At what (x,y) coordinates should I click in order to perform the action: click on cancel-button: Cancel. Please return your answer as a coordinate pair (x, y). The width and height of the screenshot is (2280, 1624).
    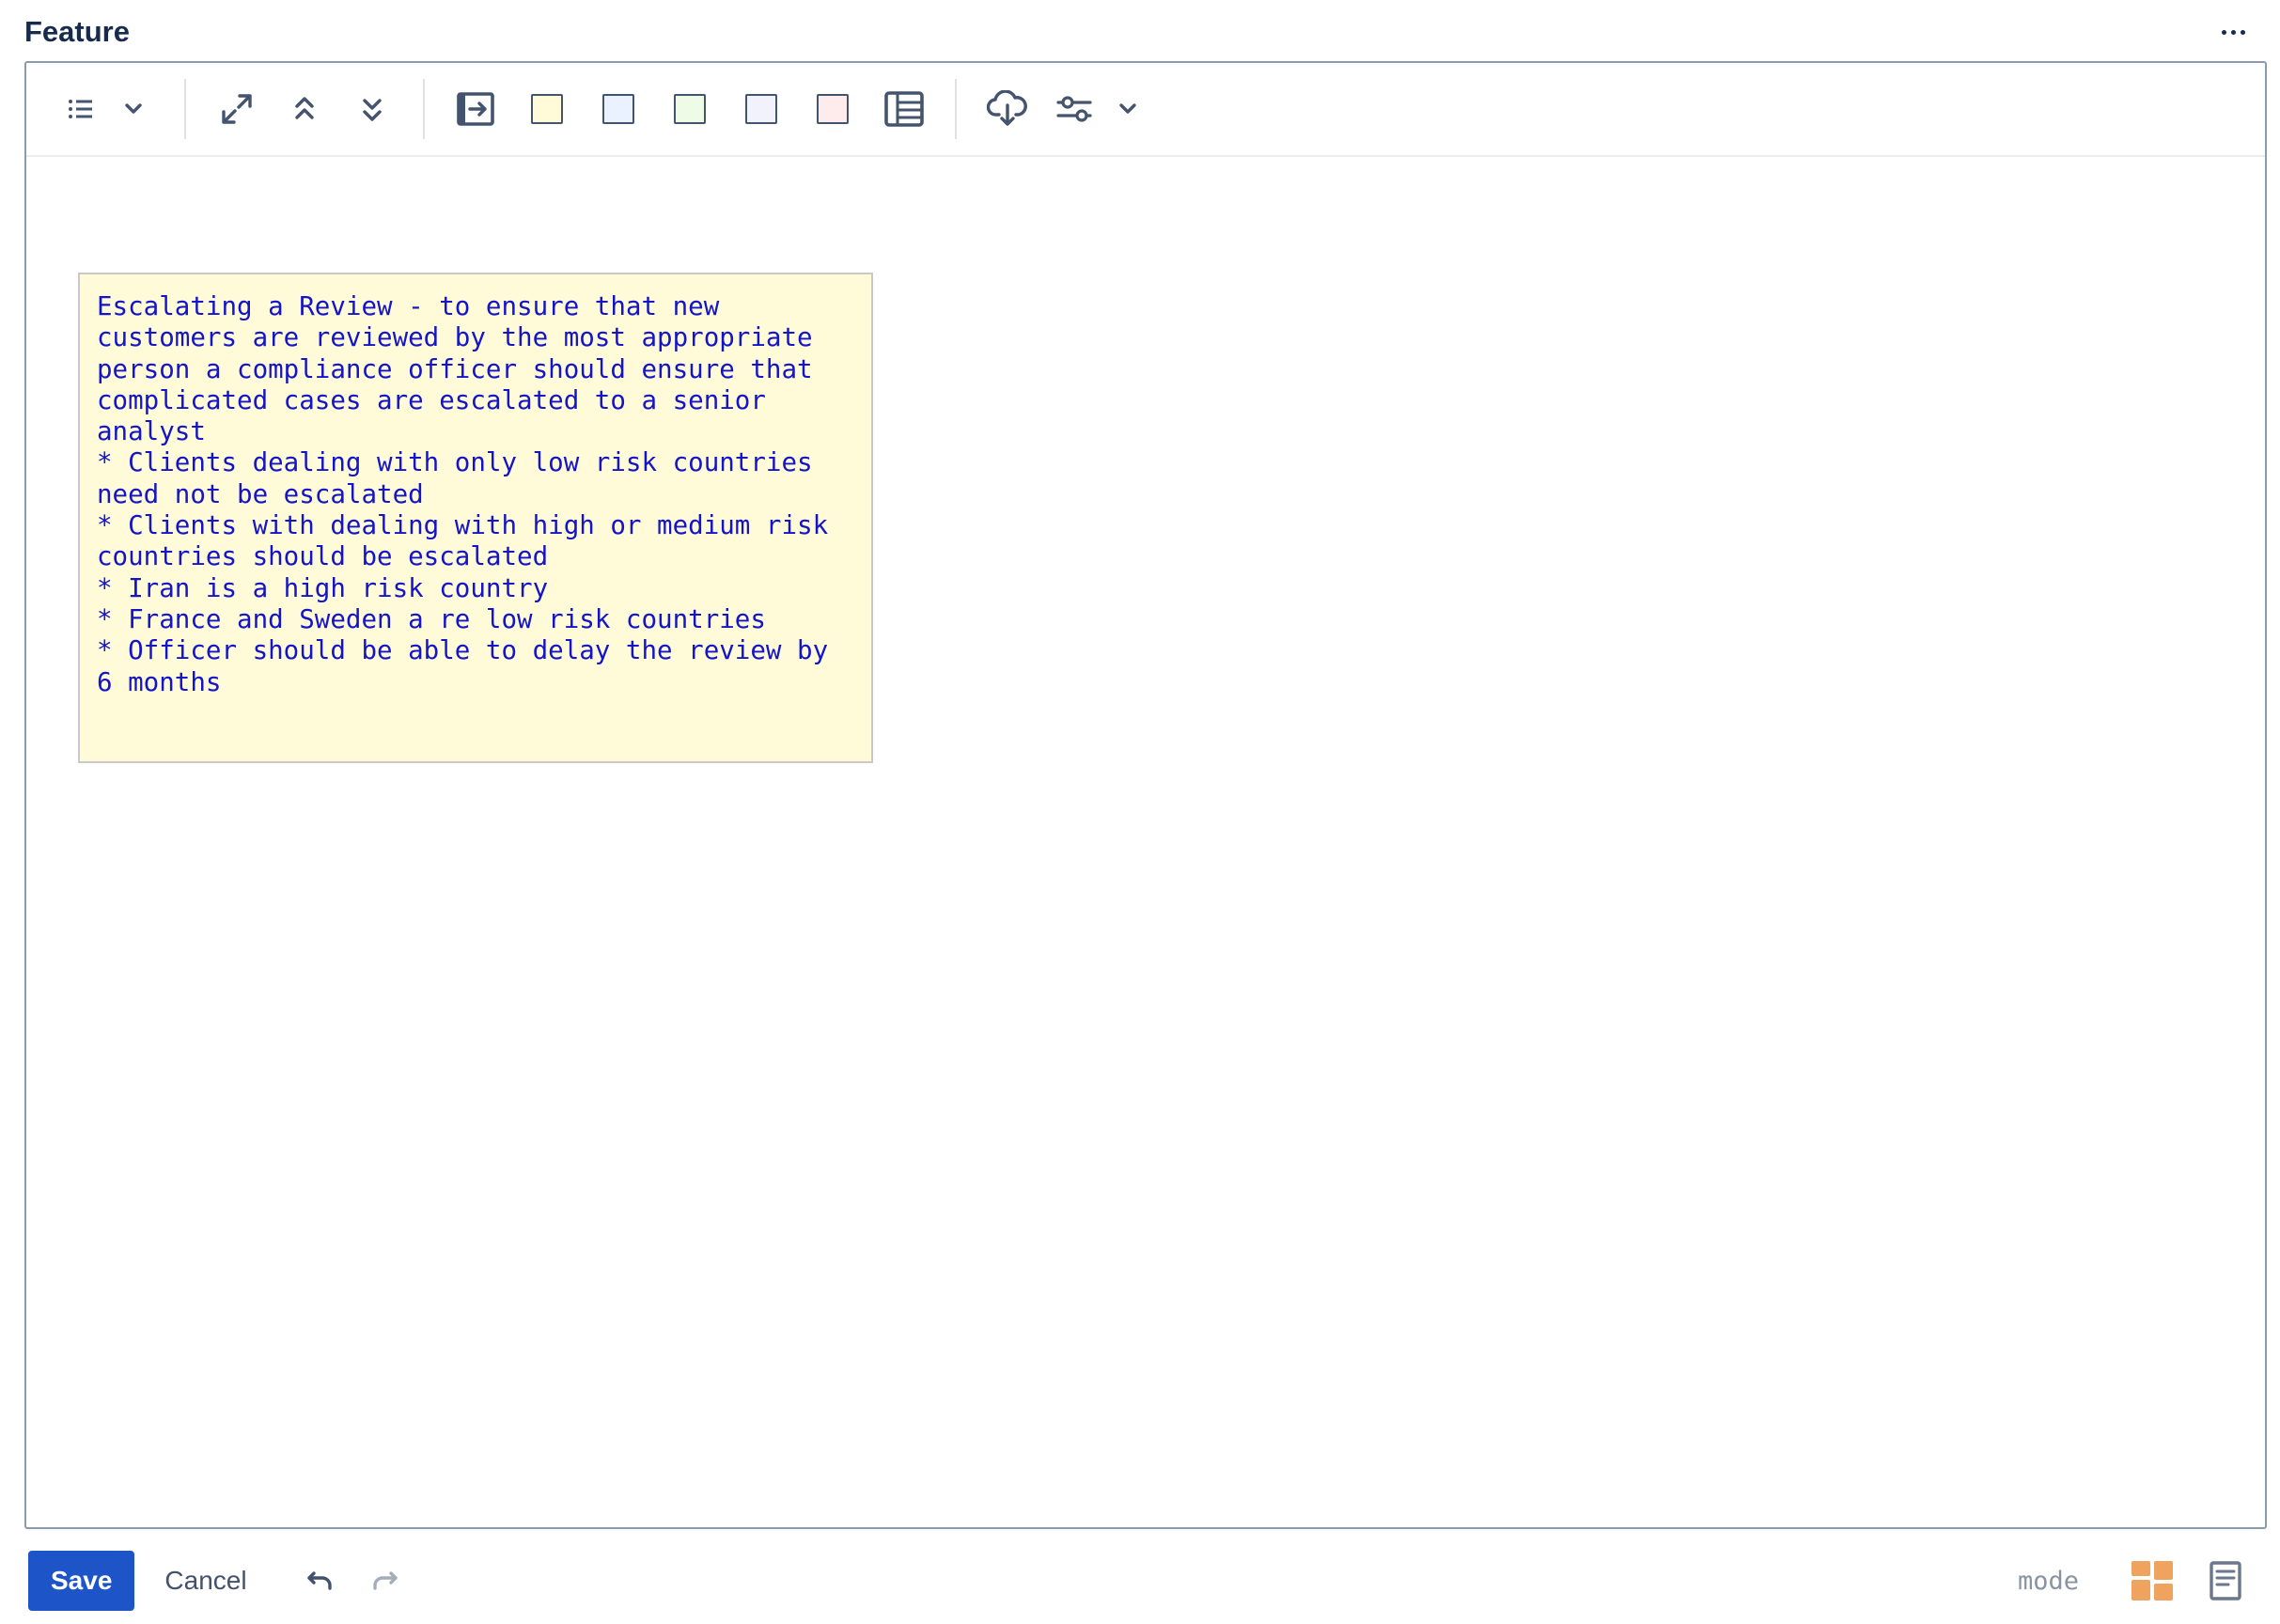
    Looking at the image, I should click on (205, 1581).